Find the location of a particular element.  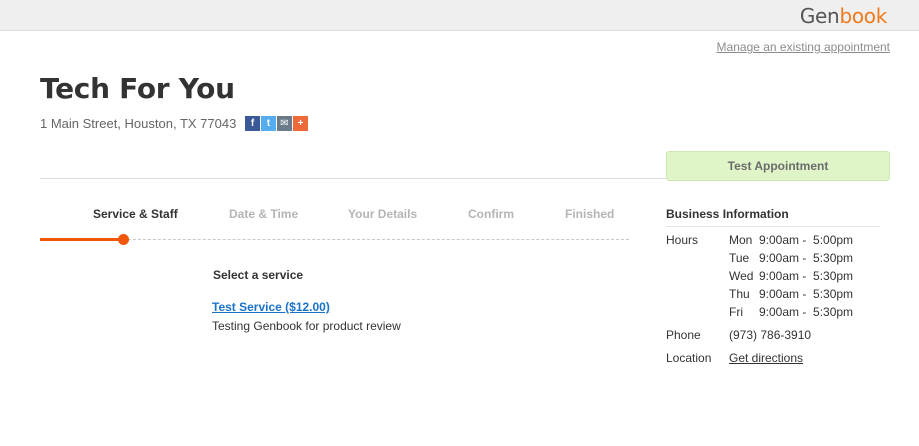

select-service-heading: Select a service is located at coordinates (258, 275).